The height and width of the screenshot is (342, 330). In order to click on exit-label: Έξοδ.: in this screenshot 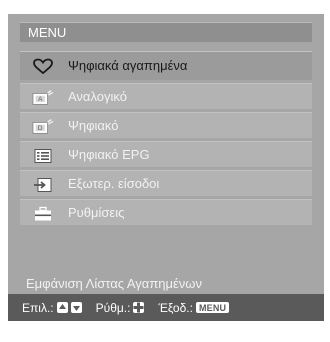, I will do `click(175, 307)`.